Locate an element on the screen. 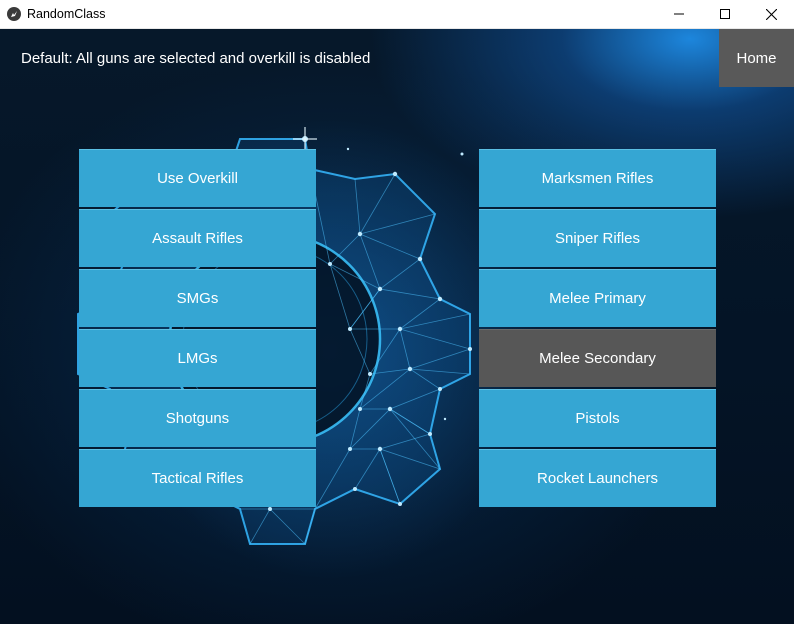 The height and width of the screenshot is (624, 794). use-overkill-button: Use Overkill is located at coordinates (197, 178).